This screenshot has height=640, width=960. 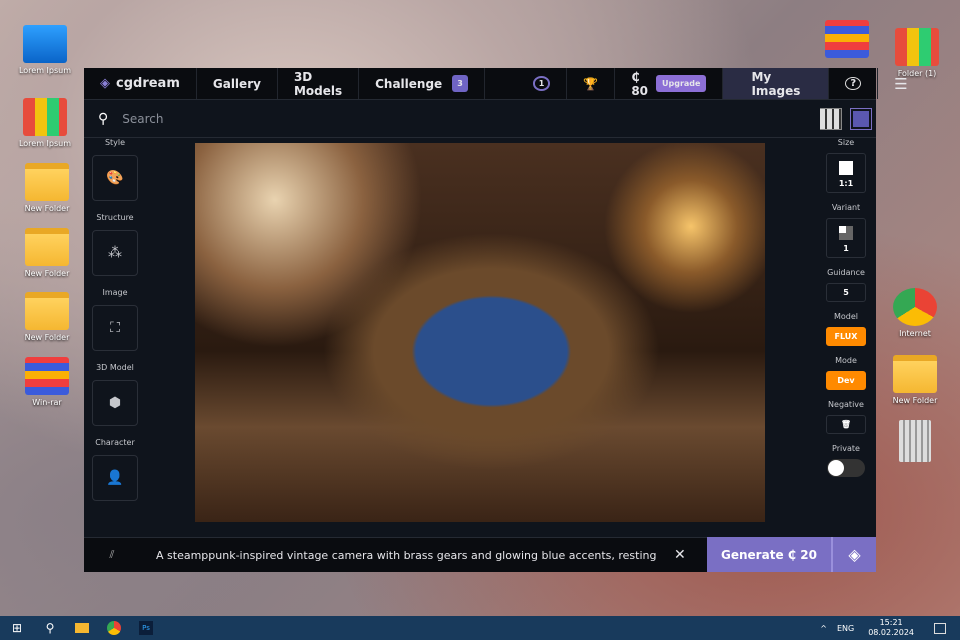 What do you see at coordinates (103, 118) in the screenshot?
I see `search-icon: ⚲` at bounding box center [103, 118].